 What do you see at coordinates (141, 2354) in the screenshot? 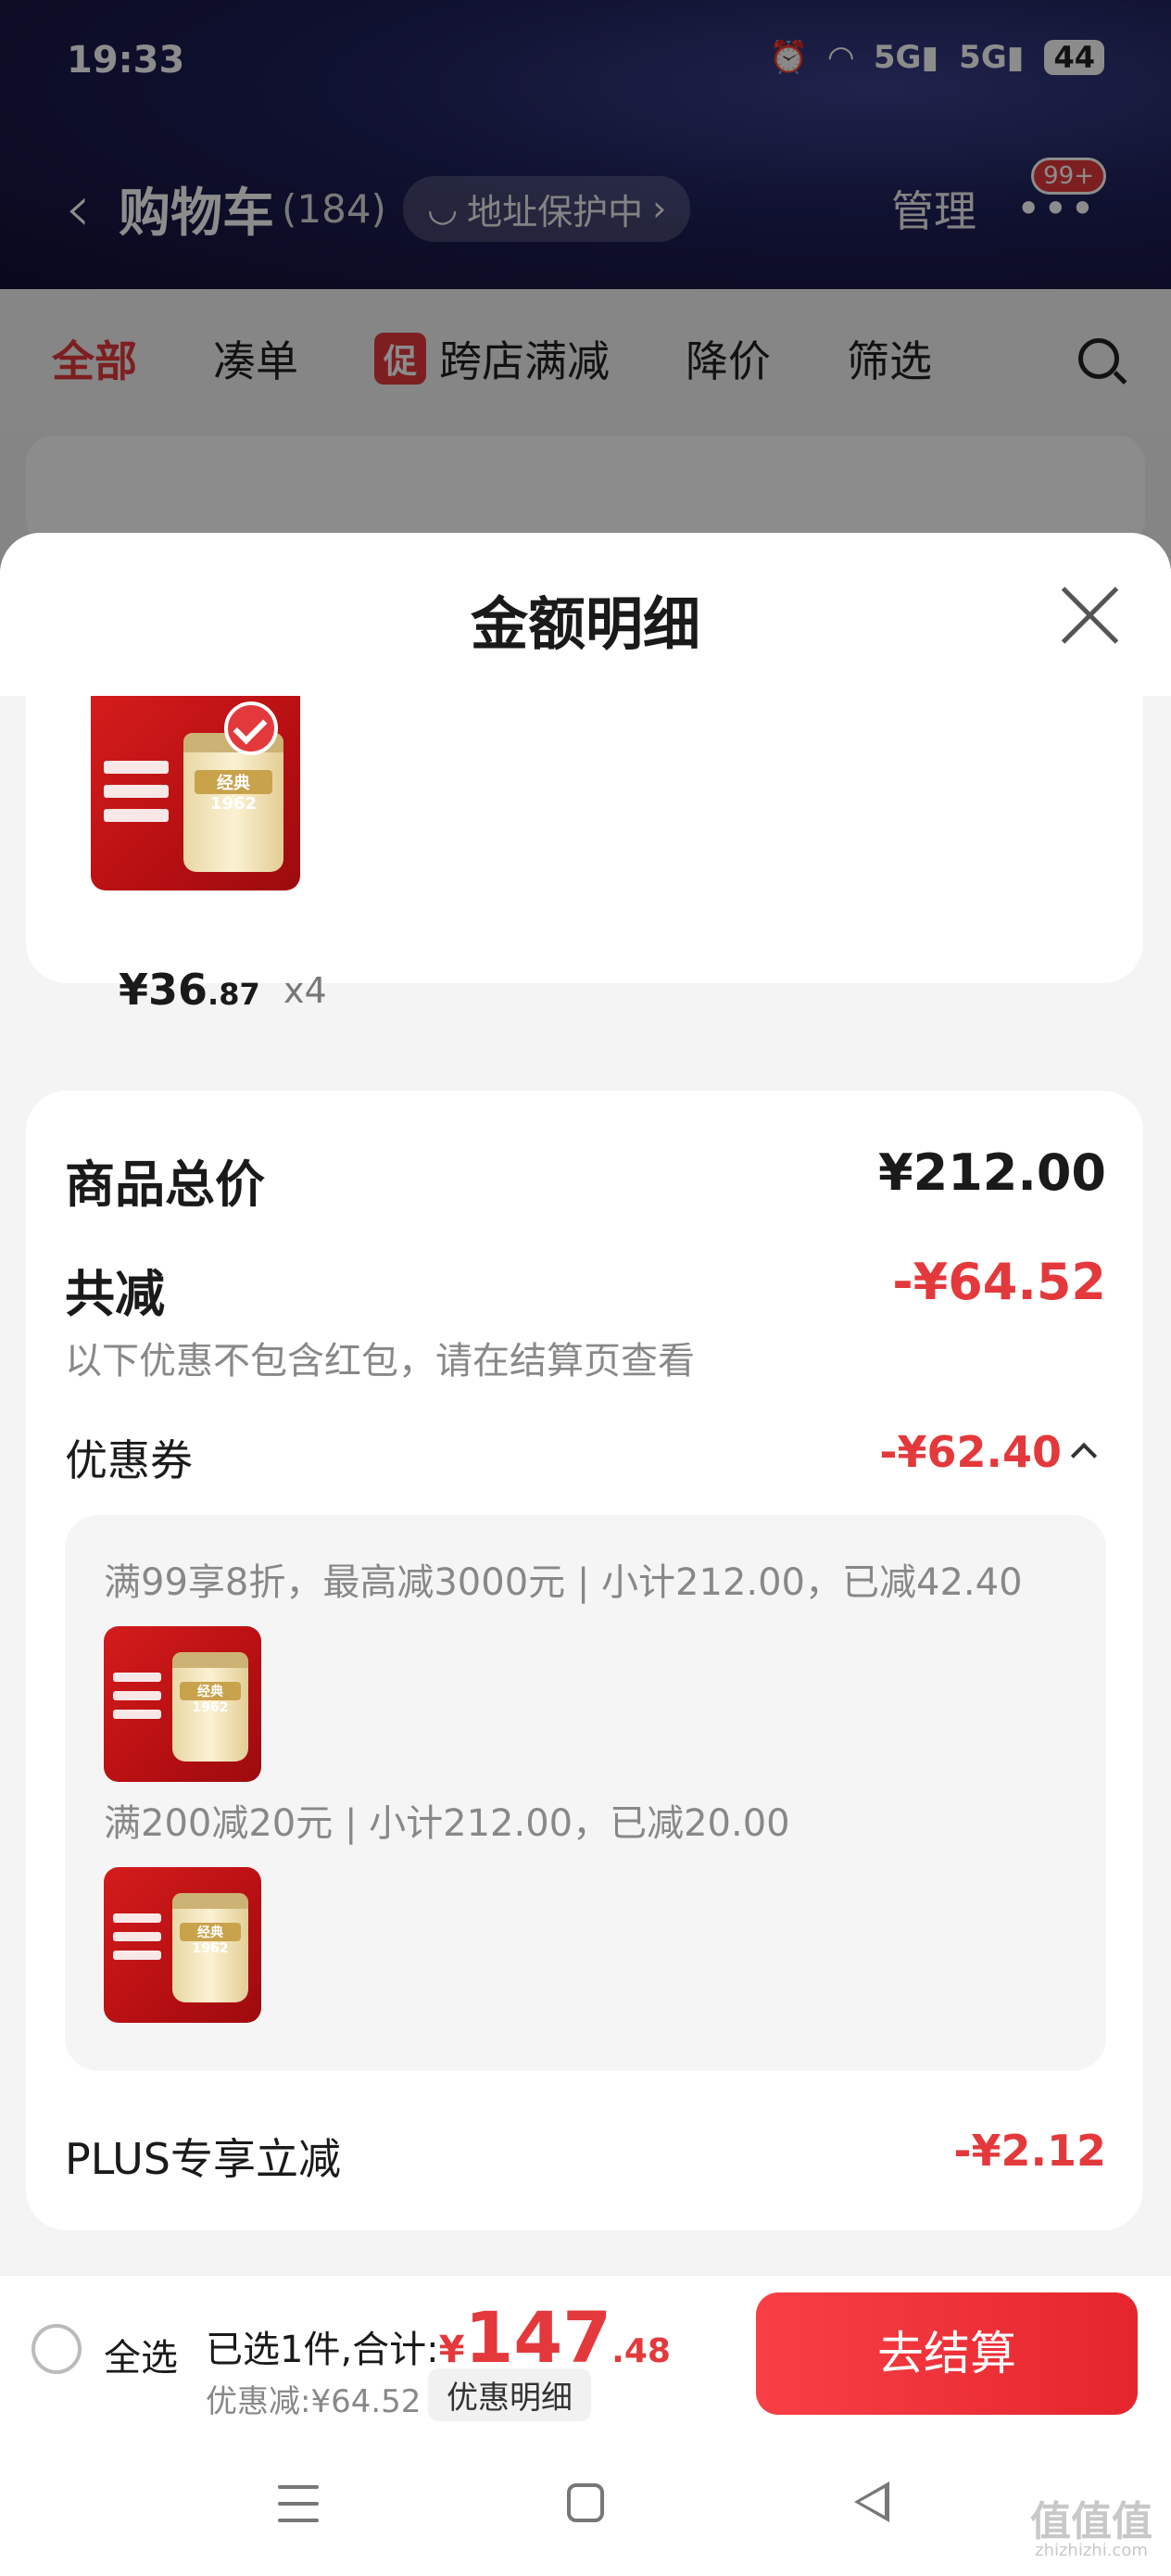
I see `select-all-label: 全选` at bounding box center [141, 2354].